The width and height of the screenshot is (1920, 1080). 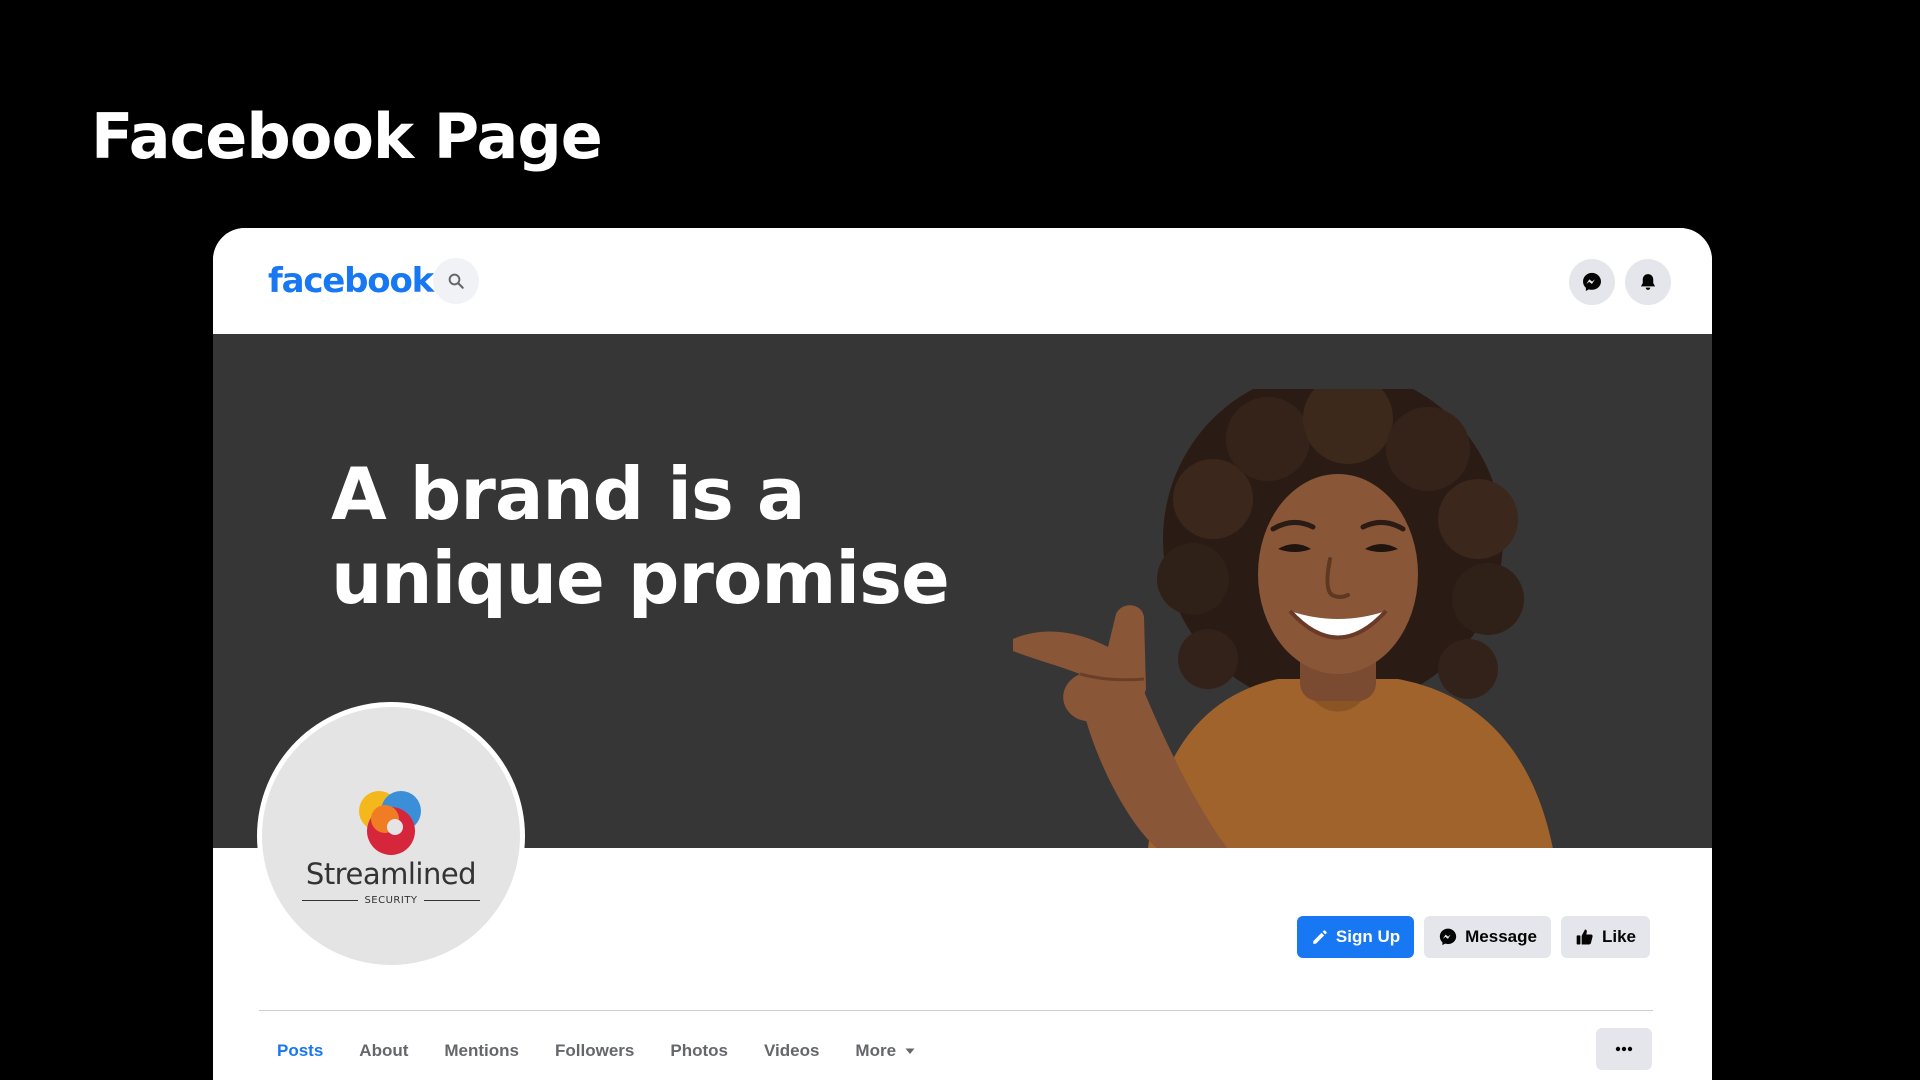 What do you see at coordinates (347, 136) in the screenshot?
I see `slide-title: Facebook Page` at bounding box center [347, 136].